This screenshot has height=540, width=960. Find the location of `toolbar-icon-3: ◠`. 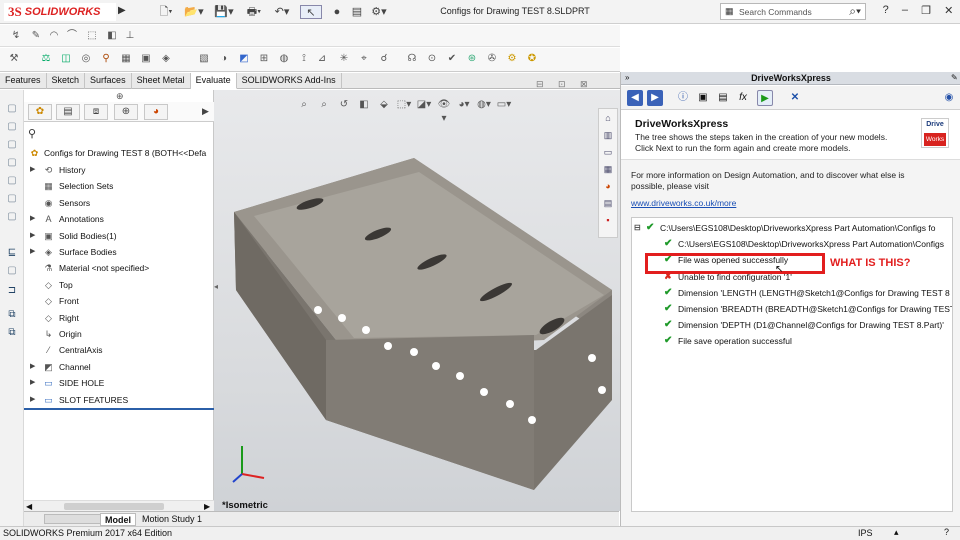

toolbar-icon-3: ◠ is located at coordinates (54, 36).